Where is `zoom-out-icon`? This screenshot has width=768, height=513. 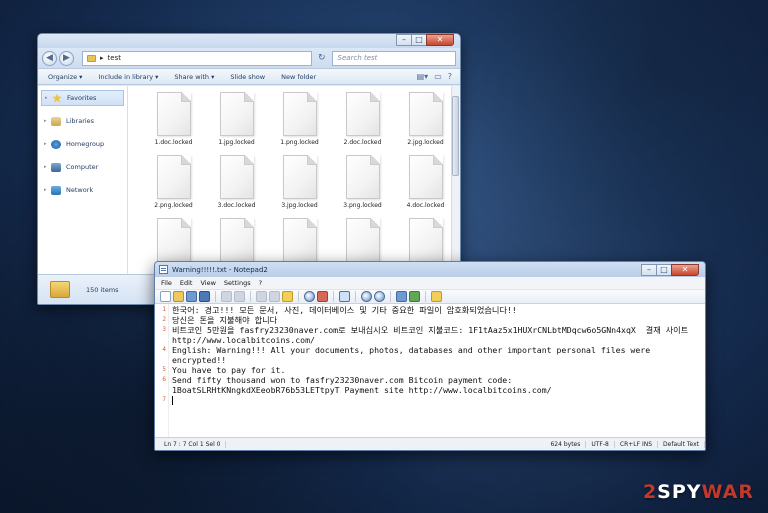
zoom-out-icon is located at coordinates (379, 296).